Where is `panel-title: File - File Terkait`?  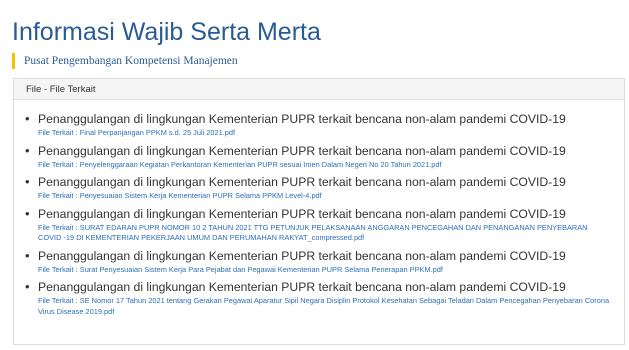
panel-title: File - File Terkait is located at coordinates (319, 89).